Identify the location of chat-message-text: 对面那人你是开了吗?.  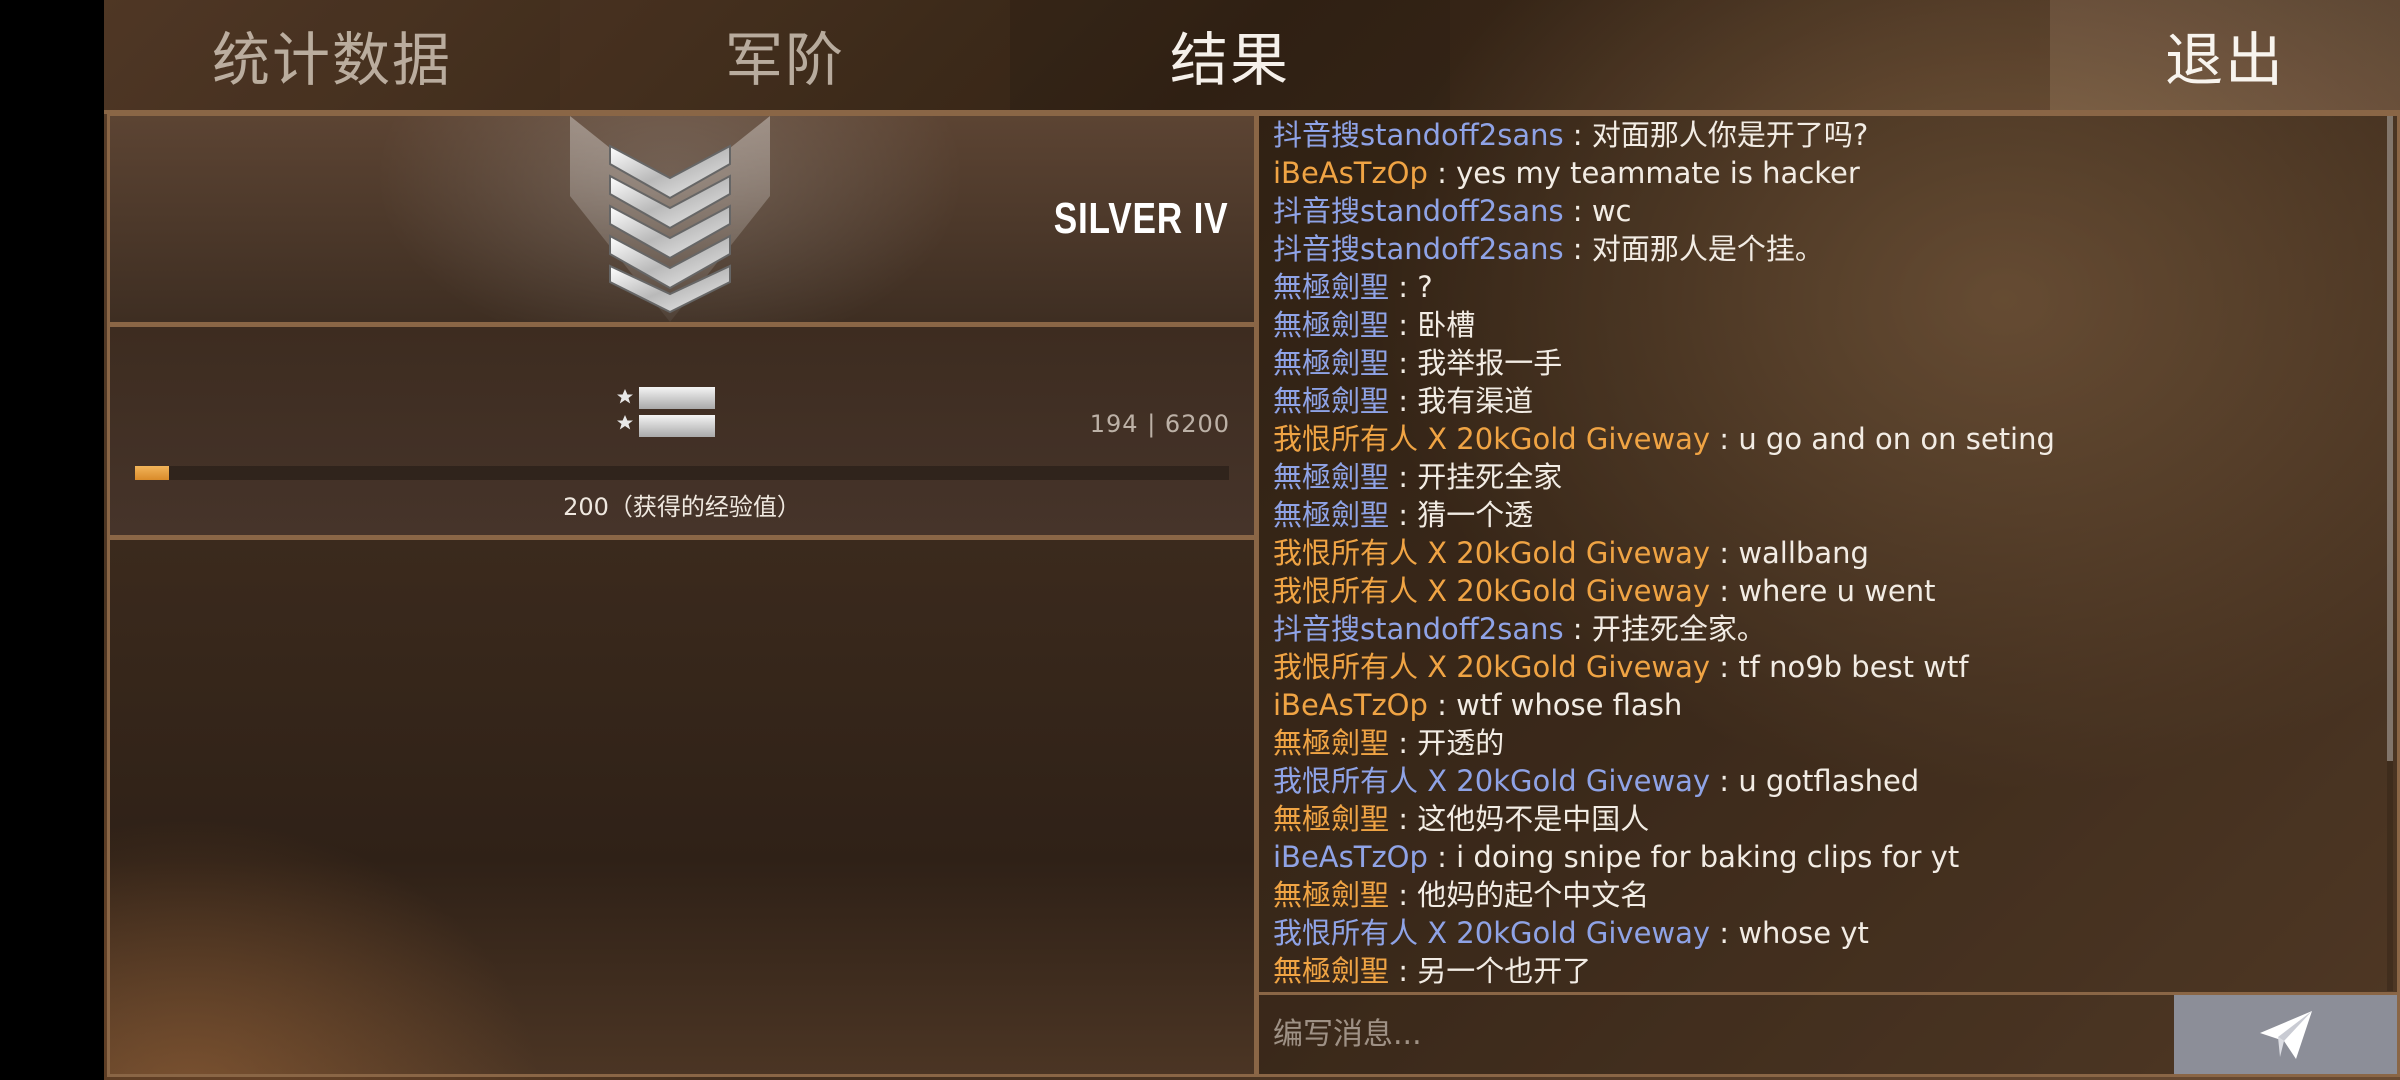
(1730, 135).